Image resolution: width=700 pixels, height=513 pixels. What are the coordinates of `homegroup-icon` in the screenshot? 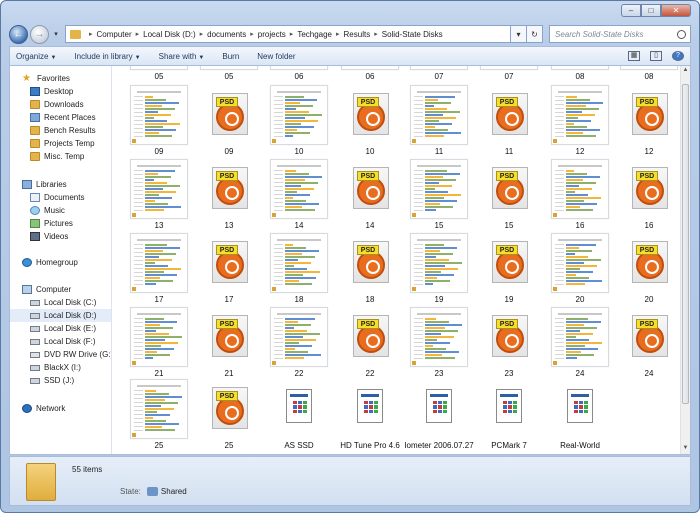 It's located at (27, 262).